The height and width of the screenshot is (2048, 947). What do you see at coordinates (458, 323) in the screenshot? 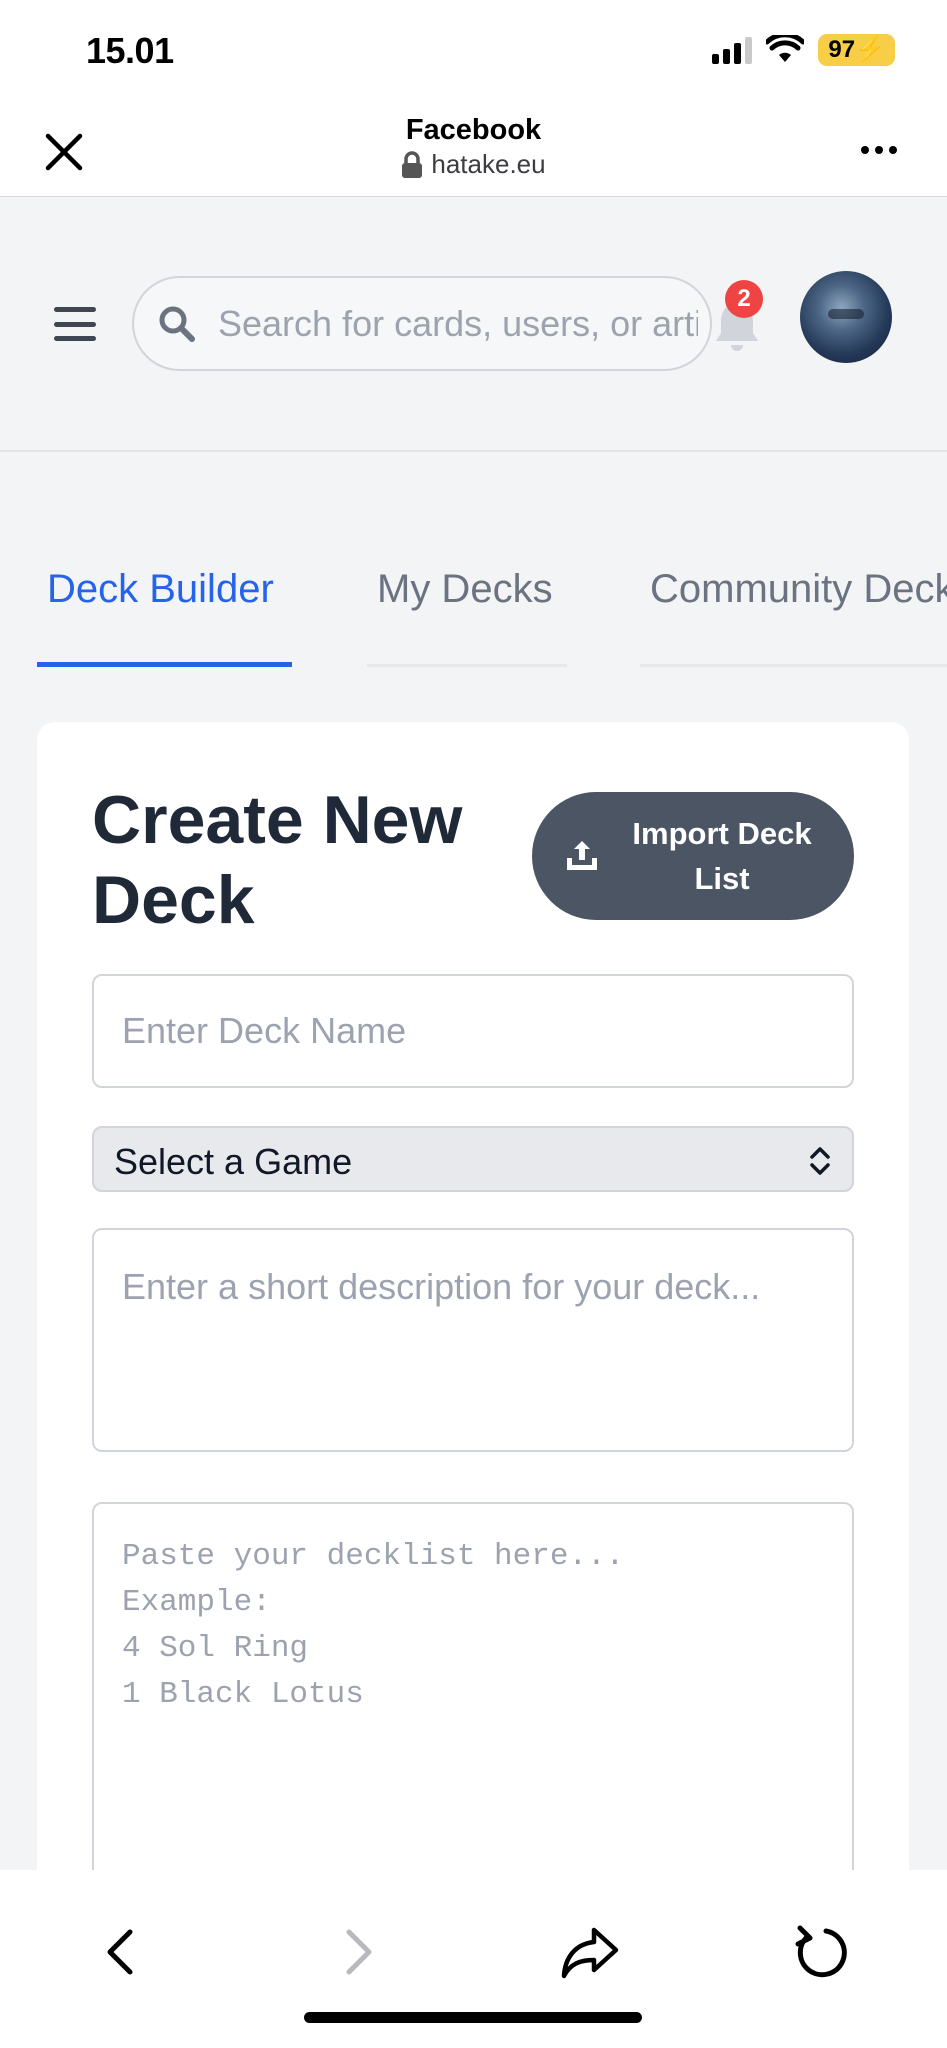
I see `search-input` at bounding box center [458, 323].